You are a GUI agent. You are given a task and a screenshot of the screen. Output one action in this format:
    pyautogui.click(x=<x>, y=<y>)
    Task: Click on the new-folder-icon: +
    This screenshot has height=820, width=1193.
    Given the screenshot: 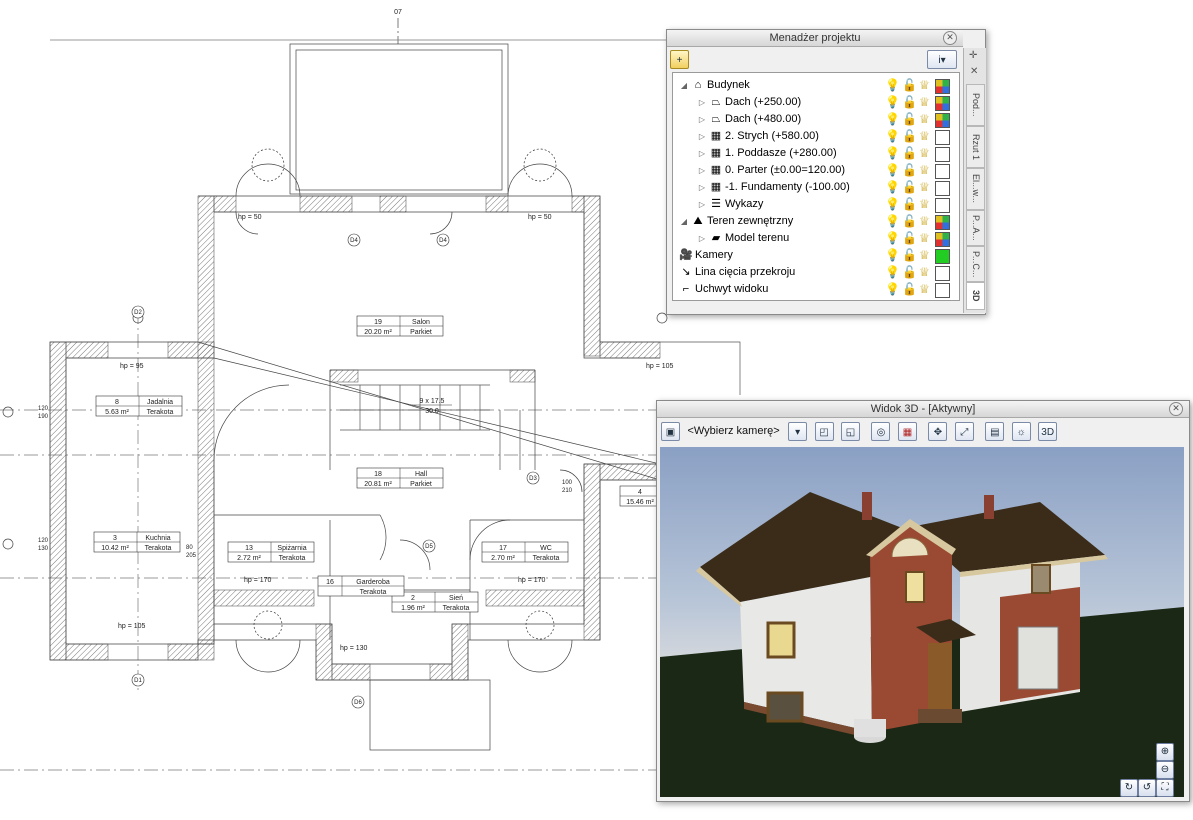 What is the action you would take?
    pyautogui.click(x=679, y=59)
    